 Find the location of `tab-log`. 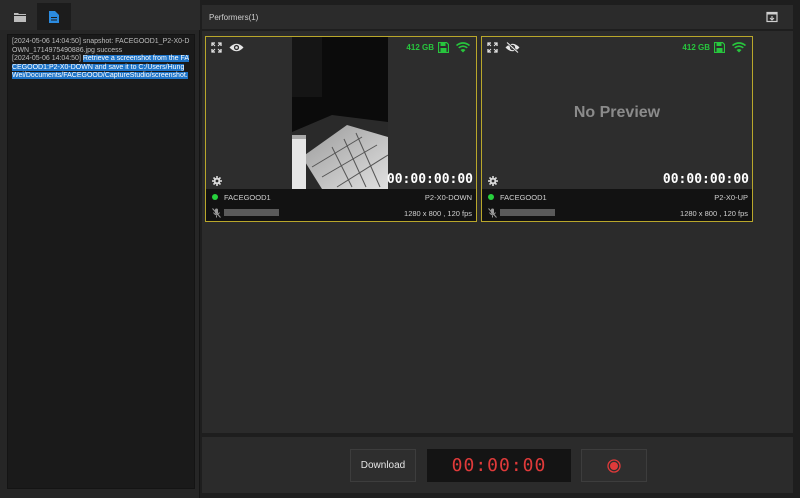

tab-log is located at coordinates (54, 16).